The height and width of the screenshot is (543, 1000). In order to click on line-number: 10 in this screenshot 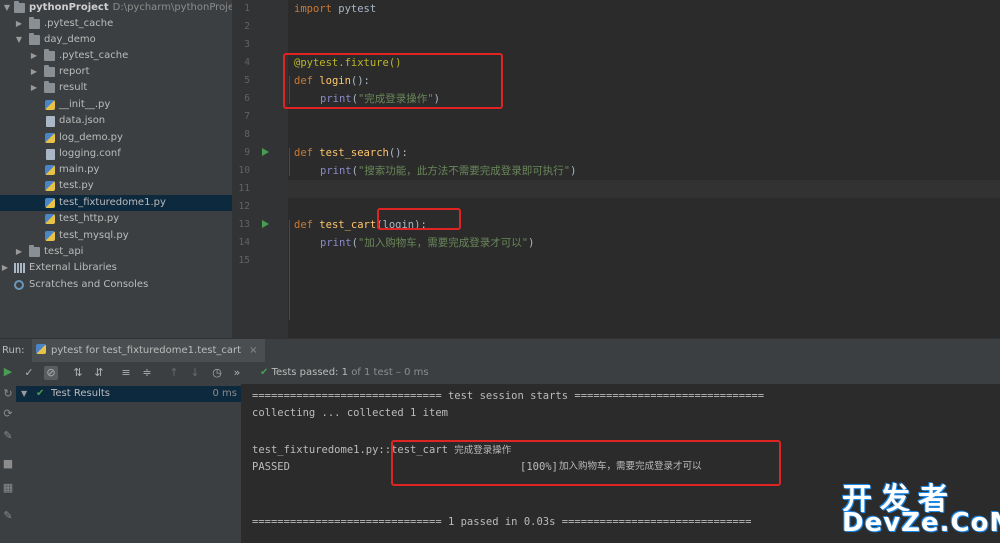, I will do `click(244, 170)`.